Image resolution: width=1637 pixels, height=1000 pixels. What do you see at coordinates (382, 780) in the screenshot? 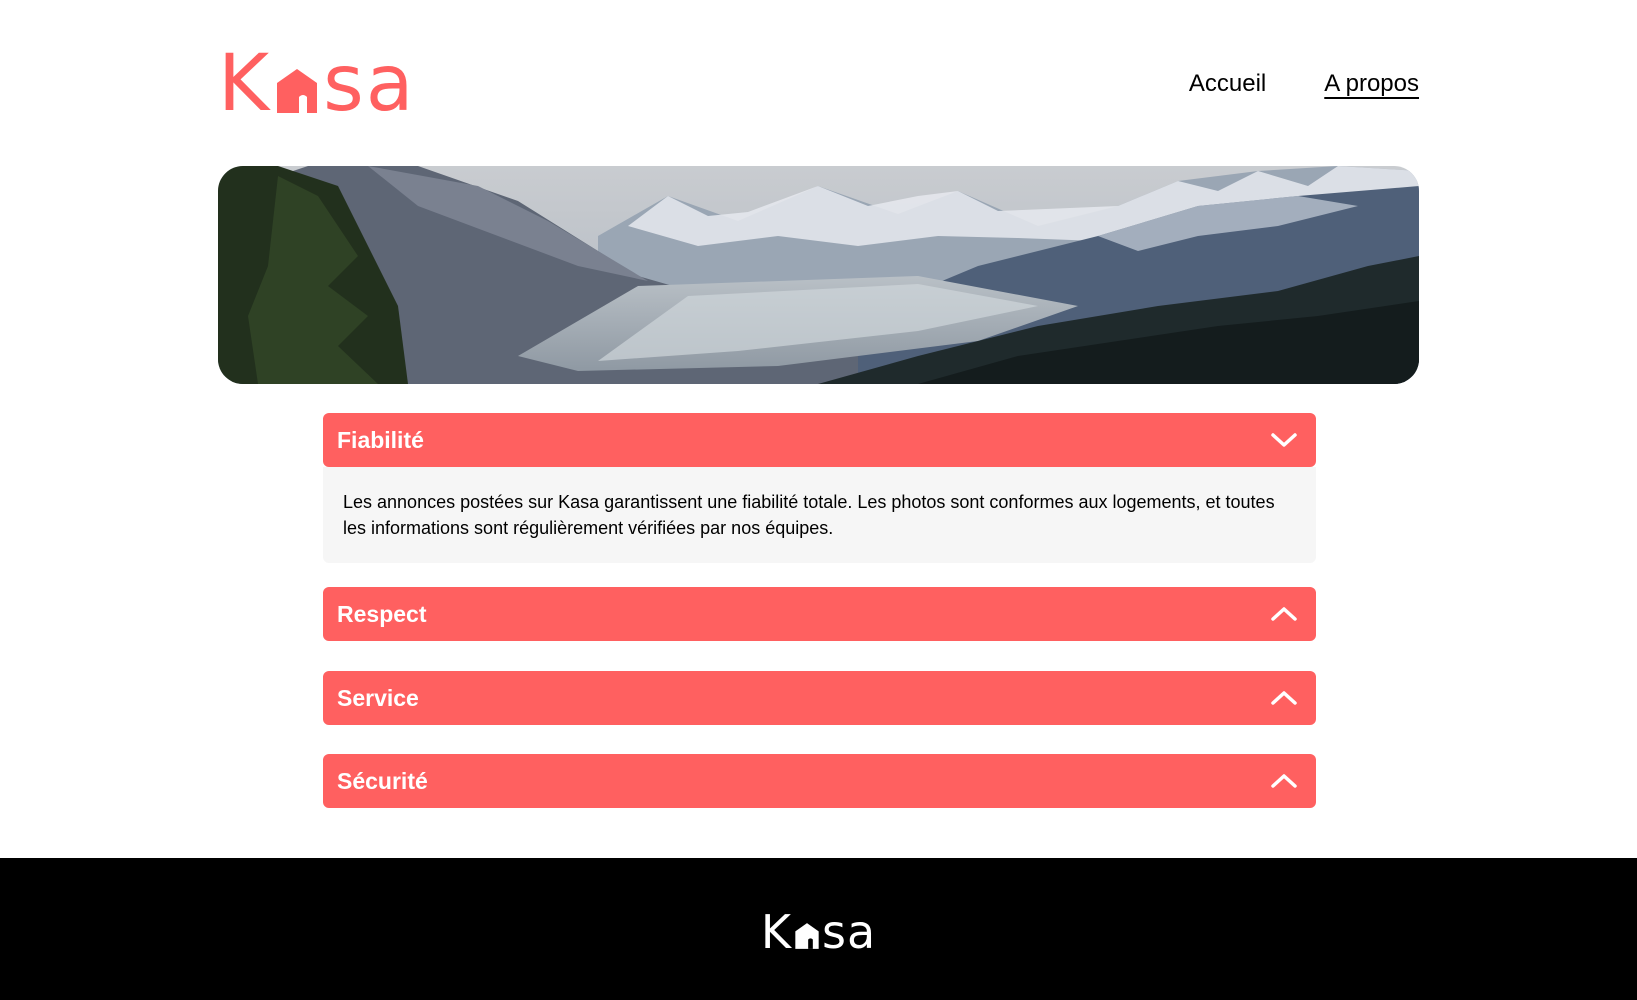
I see `collapse-title: Sécurité` at bounding box center [382, 780].